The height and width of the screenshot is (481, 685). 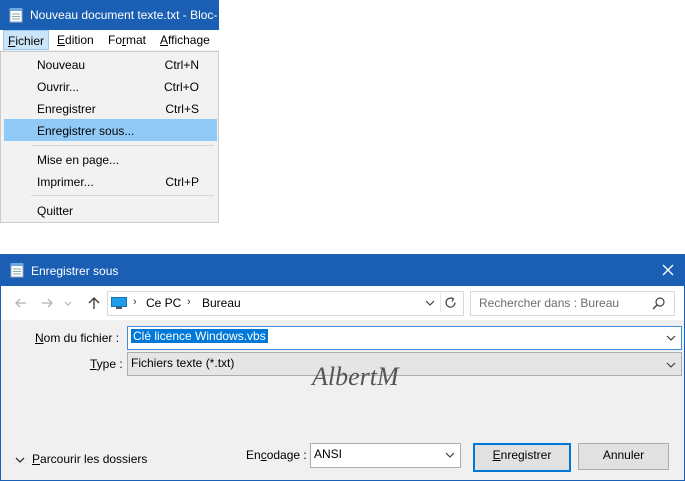 What do you see at coordinates (47, 303) in the screenshot?
I see `forward-arrow-icon` at bounding box center [47, 303].